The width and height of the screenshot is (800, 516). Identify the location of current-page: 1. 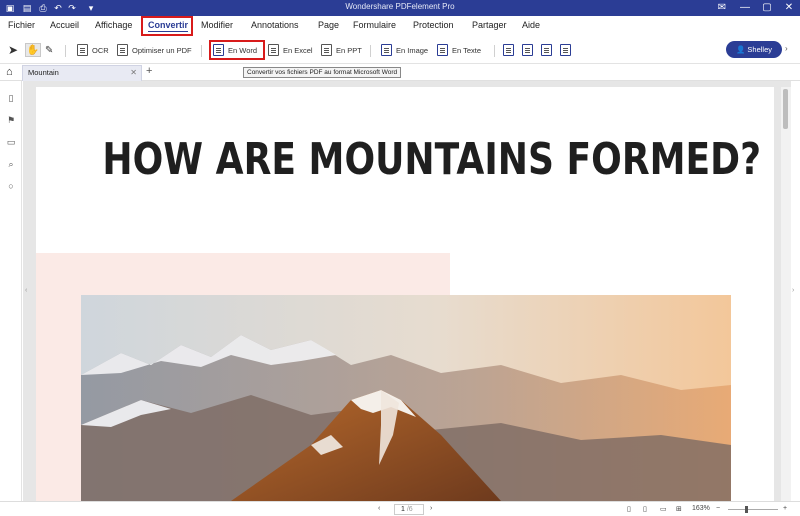
(403, 509).